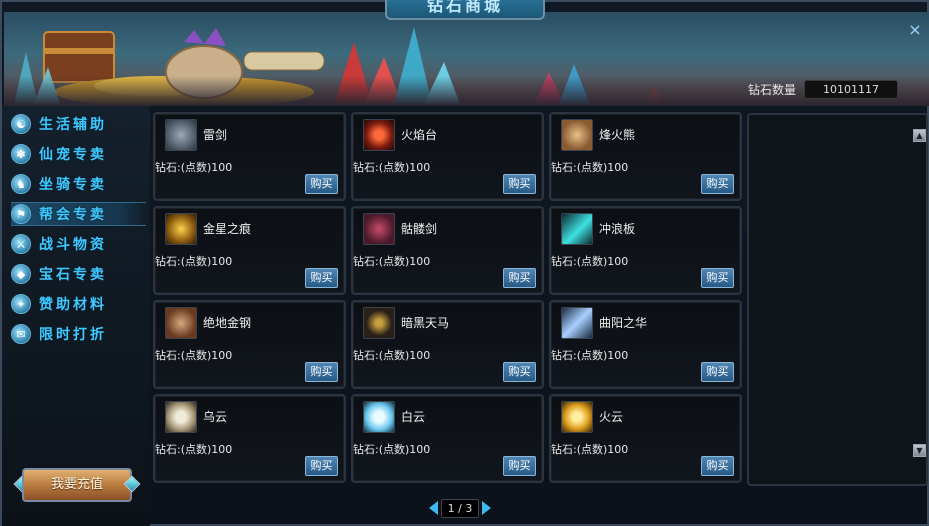 The height and width of the screenshot is (526, 929). Describe the element at coordinates (215, 135) in the screenshot. I see `item-name: 雷剑` at that location.